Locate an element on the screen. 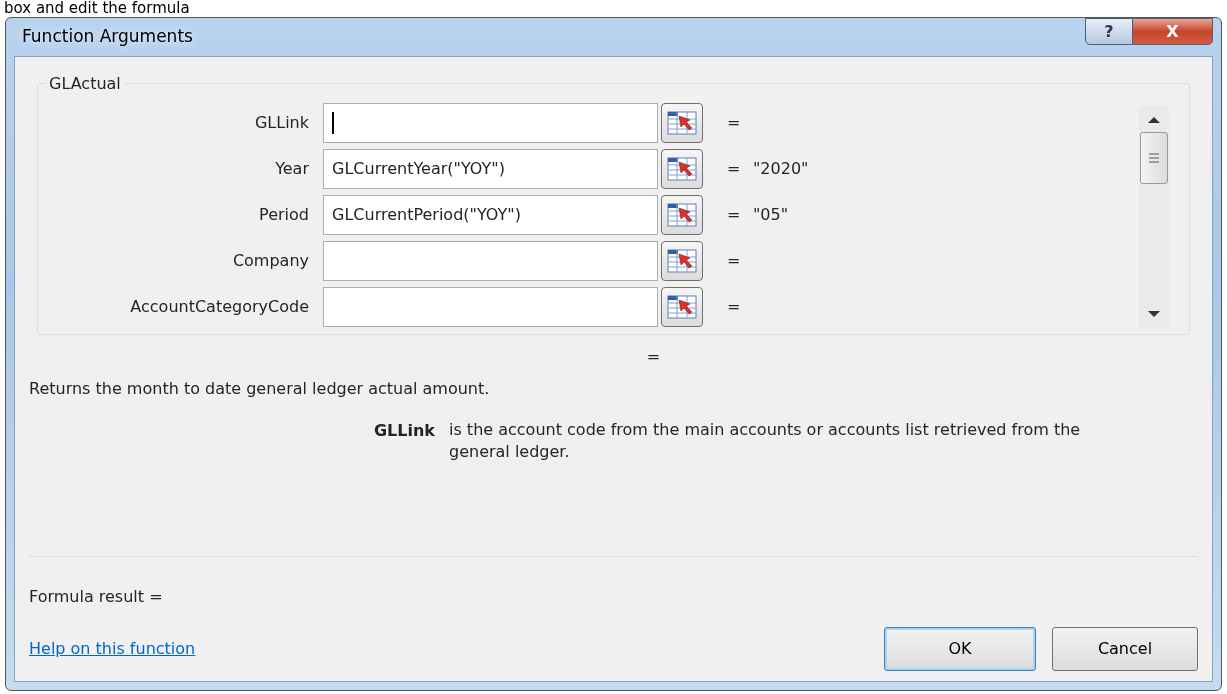 The width and height of the screenshot is (1227, 694). cancel-button: Cancel is located at coordinates (1125, 649).